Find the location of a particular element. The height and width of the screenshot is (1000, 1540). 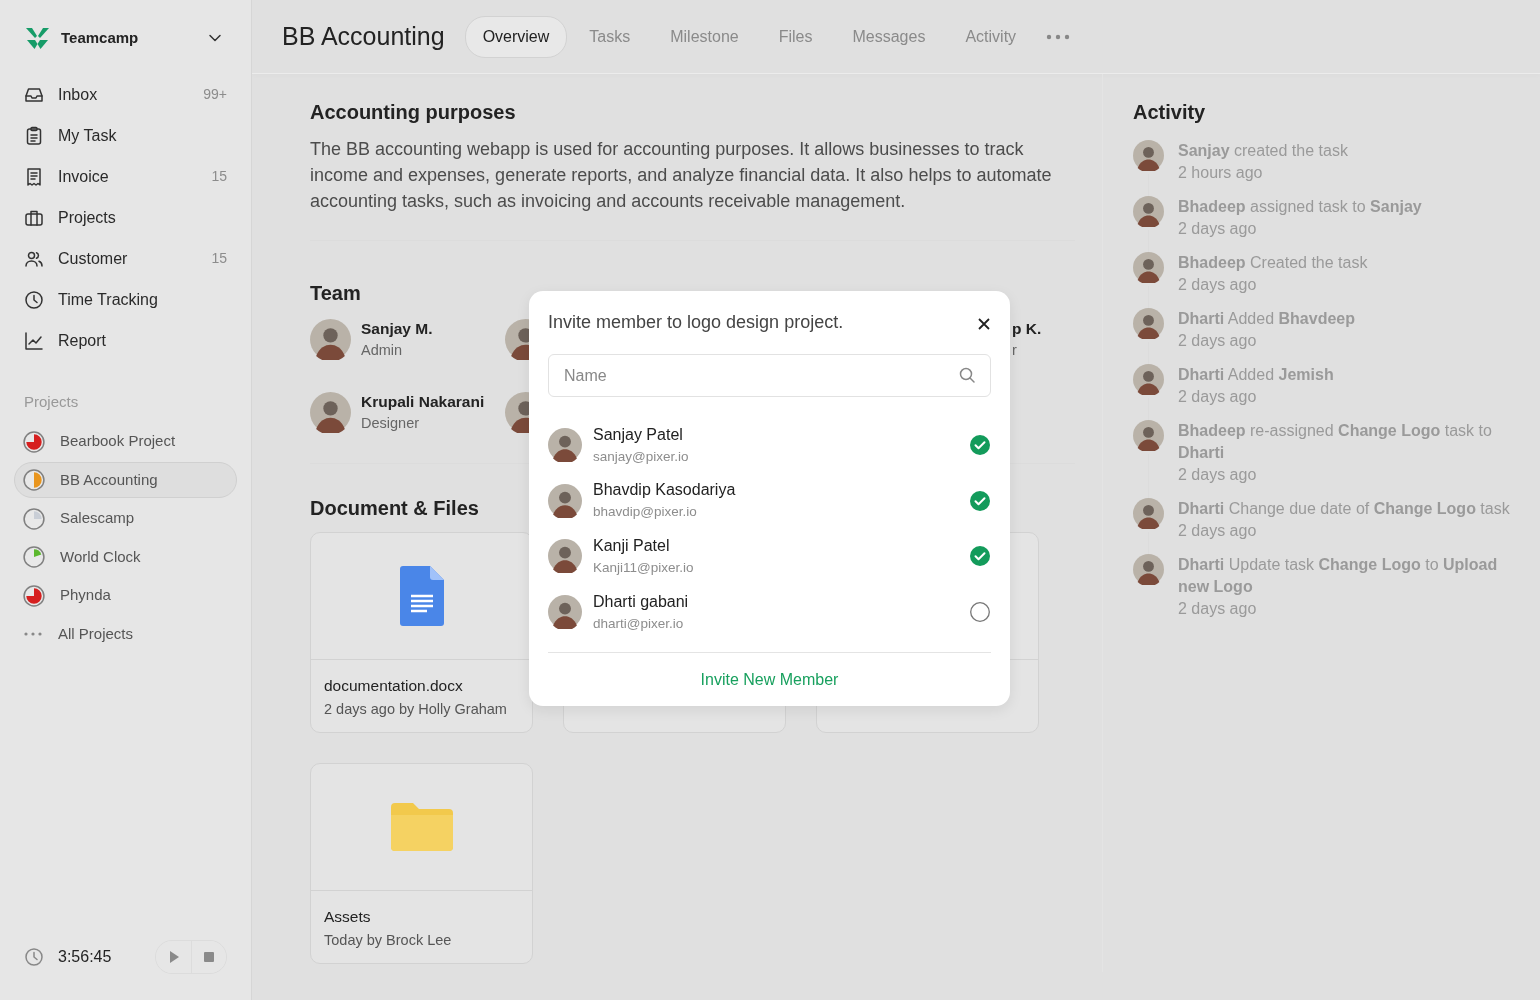

project-item: Phynda is located at coordinates (125, 595).